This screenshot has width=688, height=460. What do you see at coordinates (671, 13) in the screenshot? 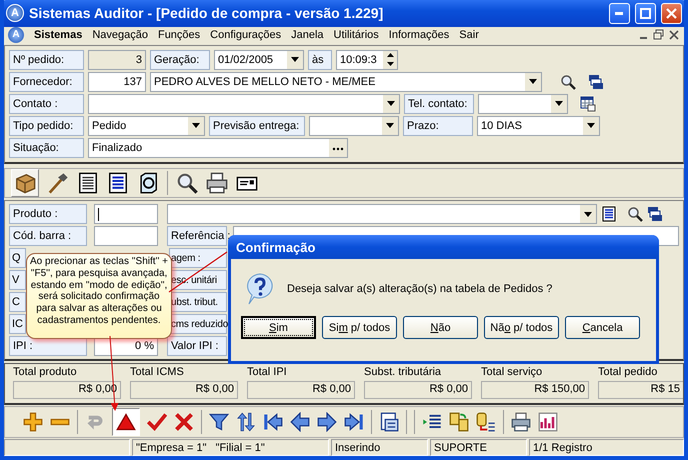
I see `close-button` at bounding box center [671, 13].